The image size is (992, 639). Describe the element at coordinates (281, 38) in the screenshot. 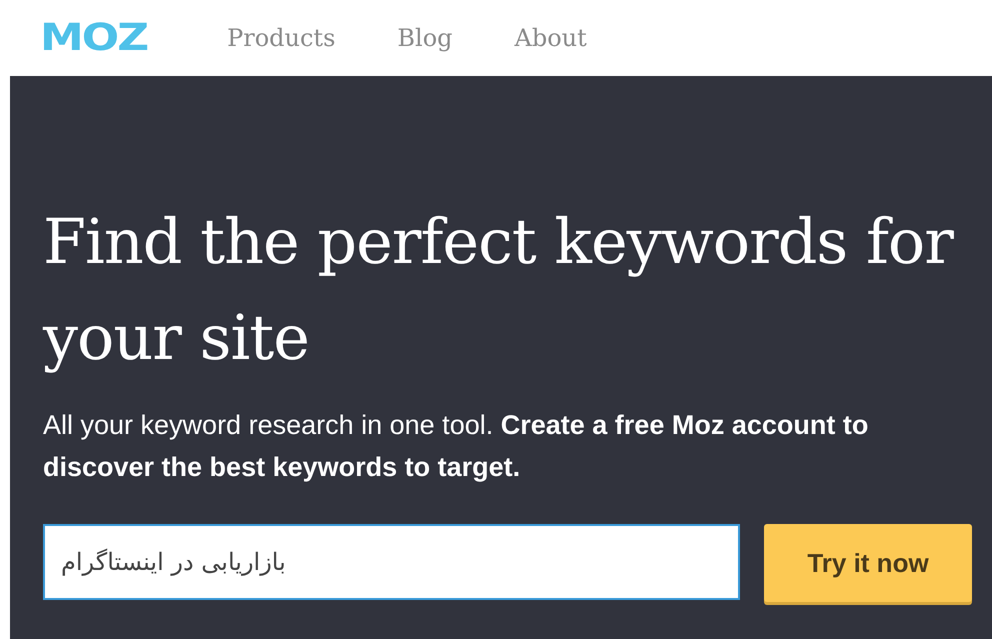

I see `nav-link: Products` at that location.